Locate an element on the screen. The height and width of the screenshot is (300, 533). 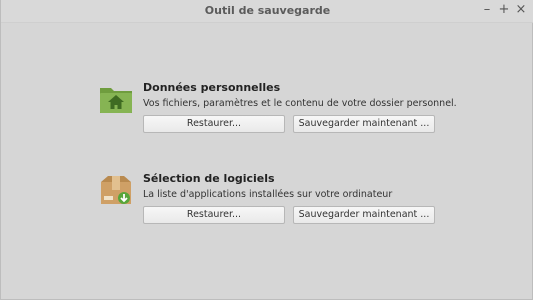
title-bar: Outil de sauvegarde – + × is located at coordinates (267, 11).